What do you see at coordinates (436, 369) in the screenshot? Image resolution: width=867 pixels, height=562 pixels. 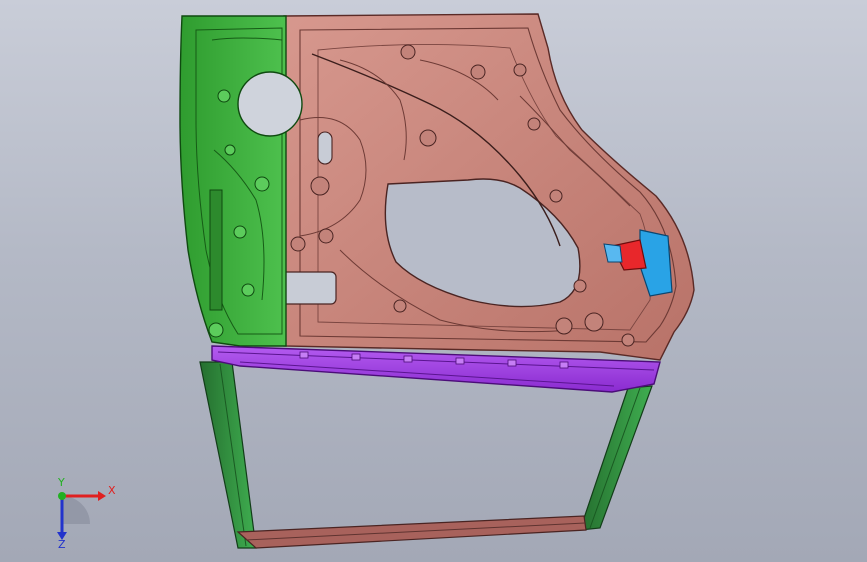 I see `belt-line-reinforcement` at bounding box center [436, 369].